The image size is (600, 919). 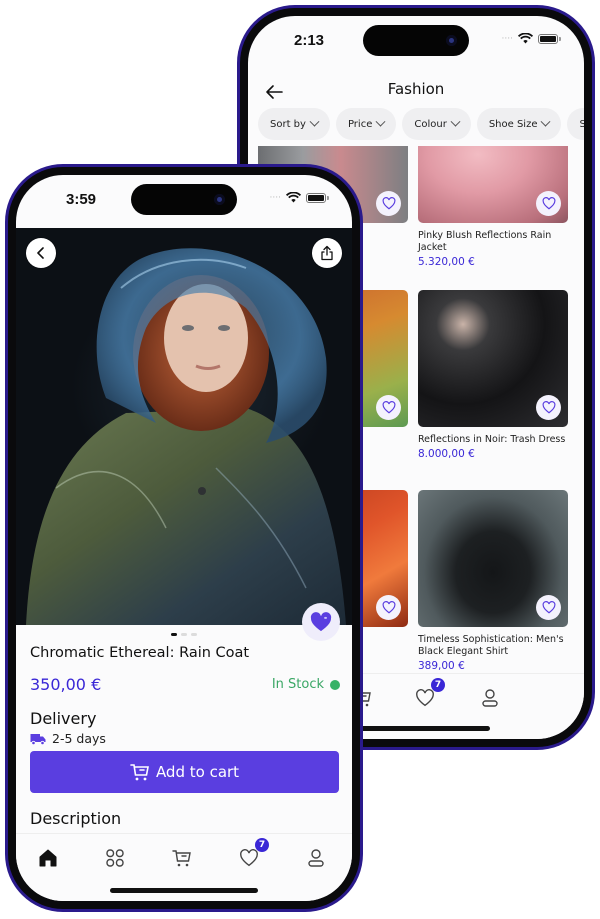 What do you see at coordinates (38, 739) in the screenshot?
I see `truck-icon` at bounding box center [38, 739].